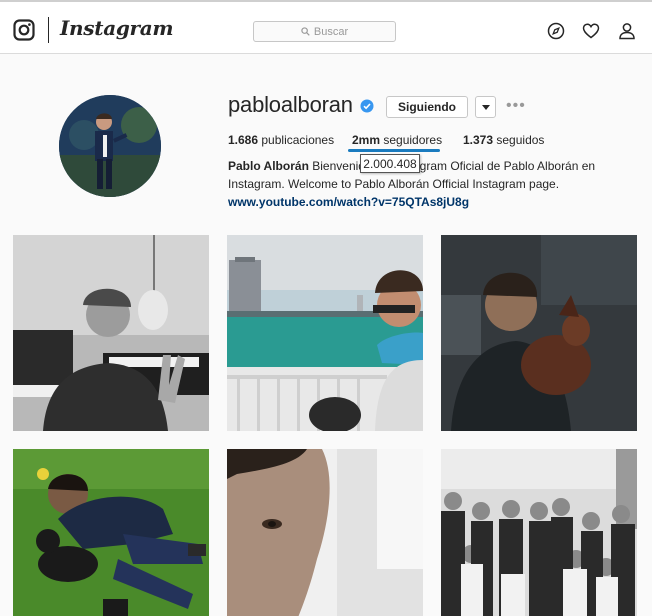  What do you see at coordinates (117, 28) in the screenshot?
I see `instagram-wordmark: Instagram` at bounding box center [117, 28].